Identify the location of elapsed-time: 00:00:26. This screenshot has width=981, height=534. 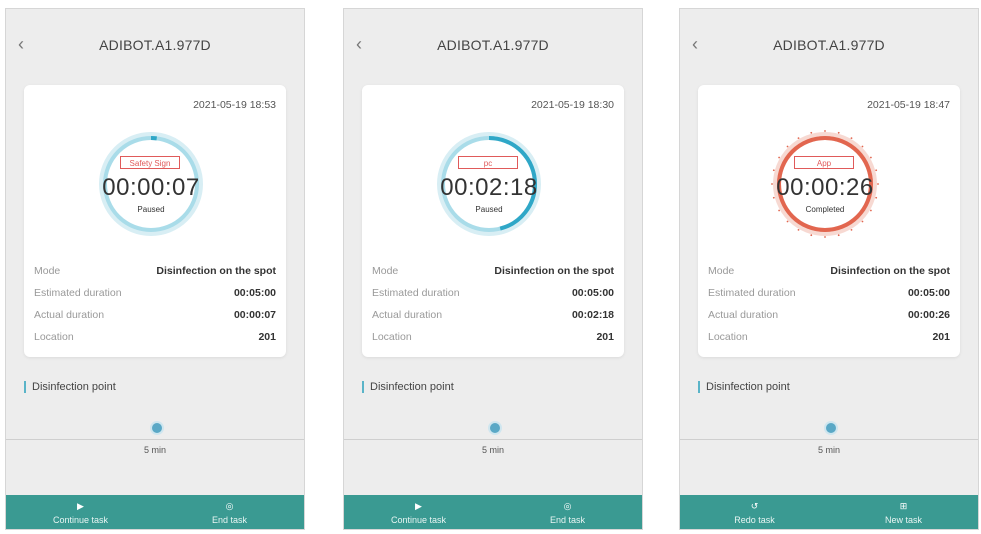
(825, 187).